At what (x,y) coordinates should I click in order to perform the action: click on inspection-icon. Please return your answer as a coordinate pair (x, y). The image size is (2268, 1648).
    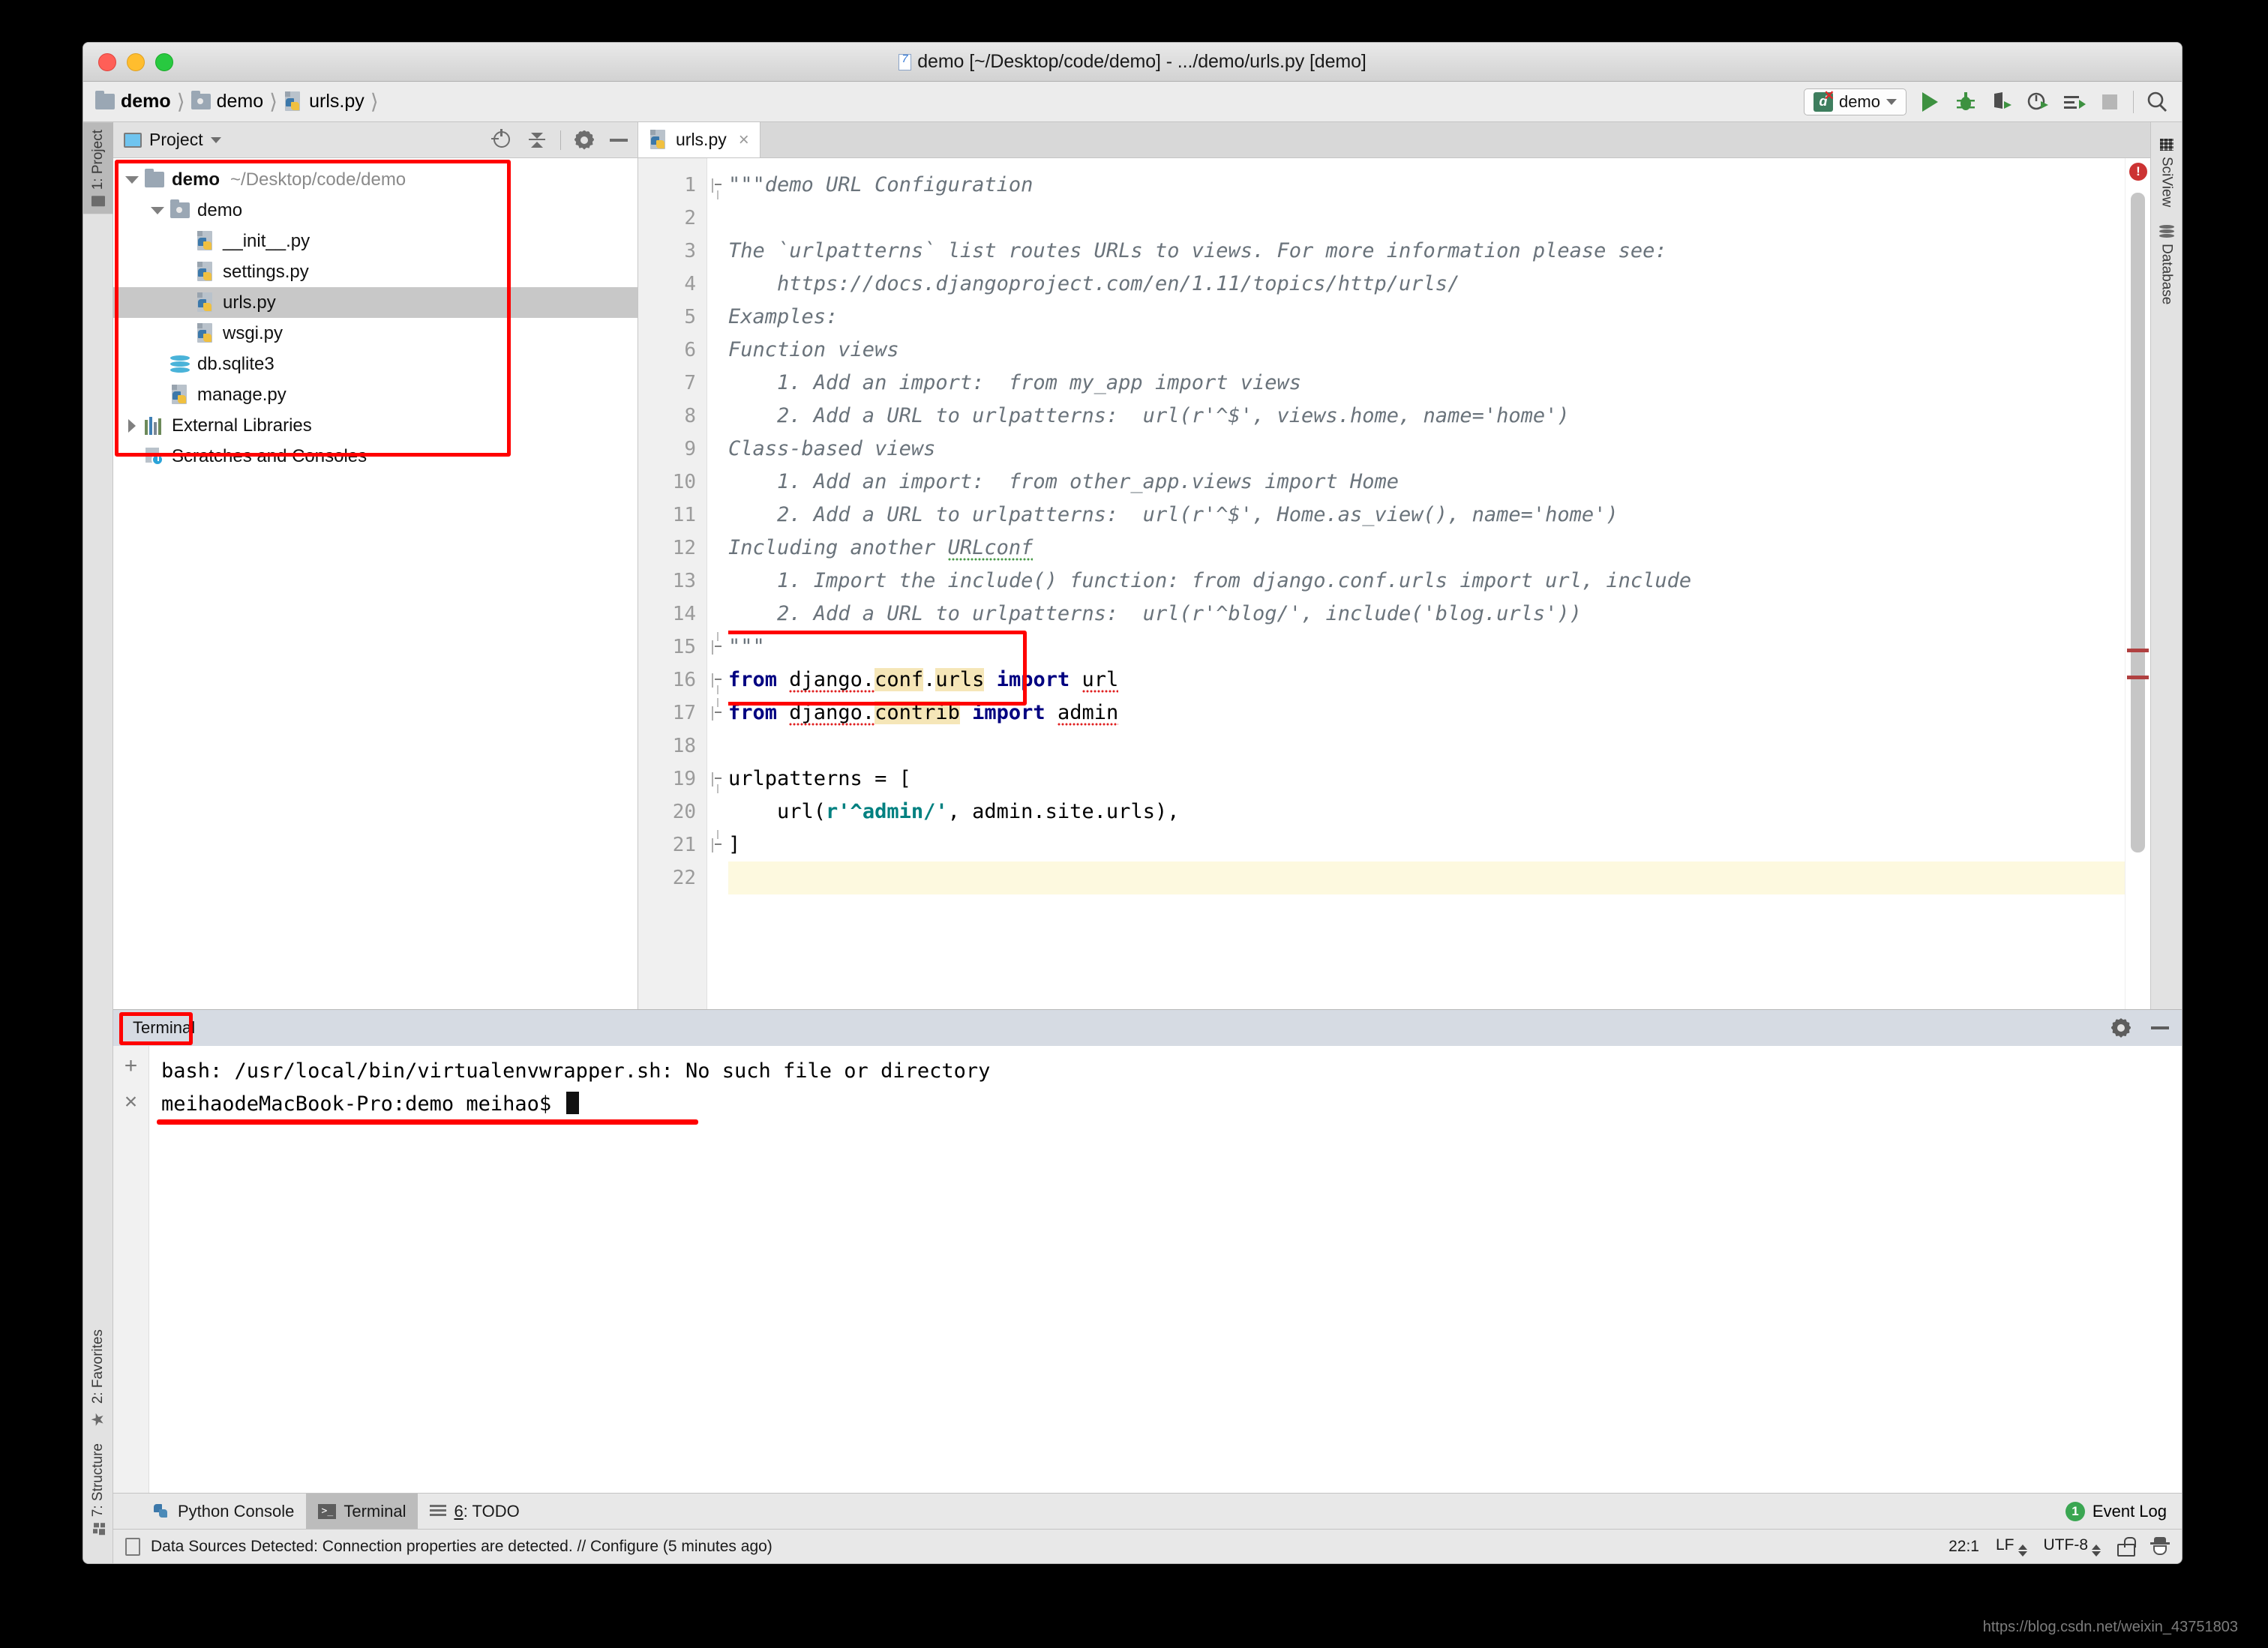
    Looking at the image, I should click on (2160, 1546).